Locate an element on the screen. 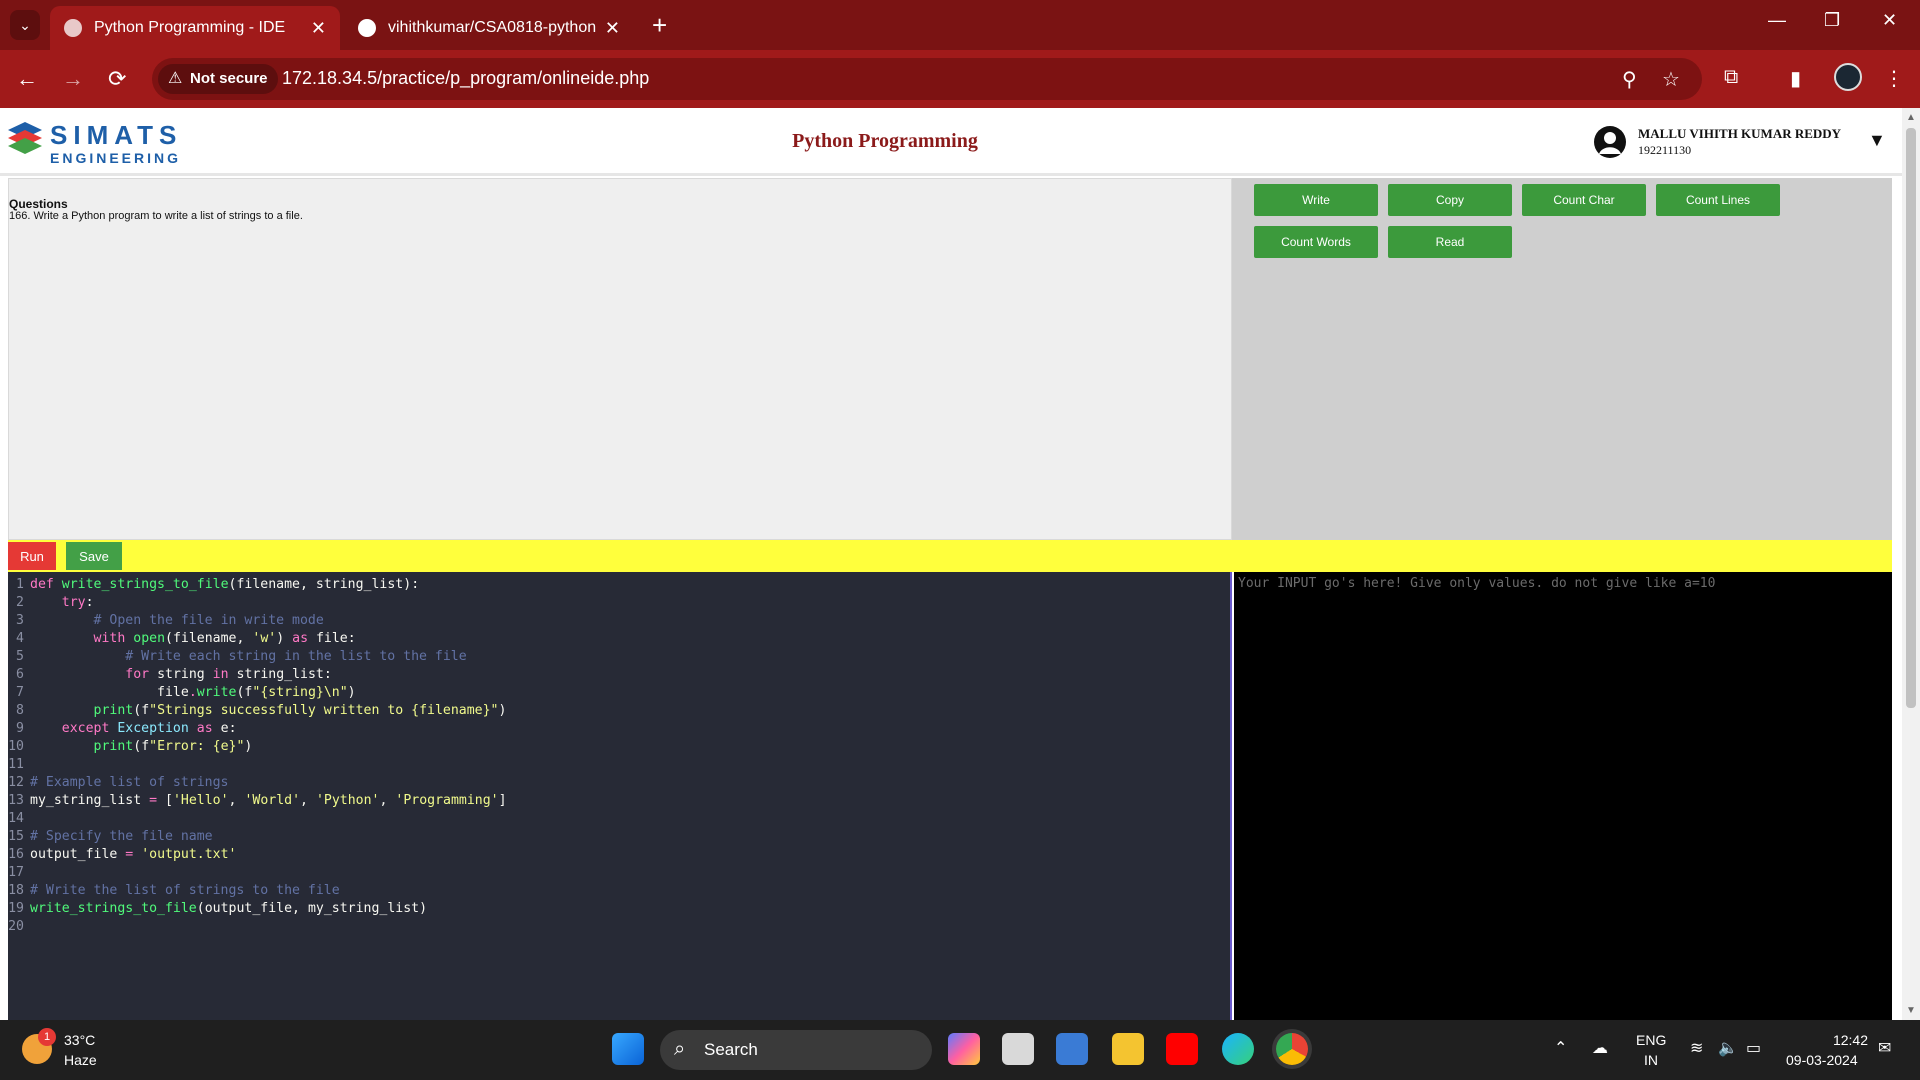  code-line: 6 for string in string_list: is located at coordinates (257, 675).